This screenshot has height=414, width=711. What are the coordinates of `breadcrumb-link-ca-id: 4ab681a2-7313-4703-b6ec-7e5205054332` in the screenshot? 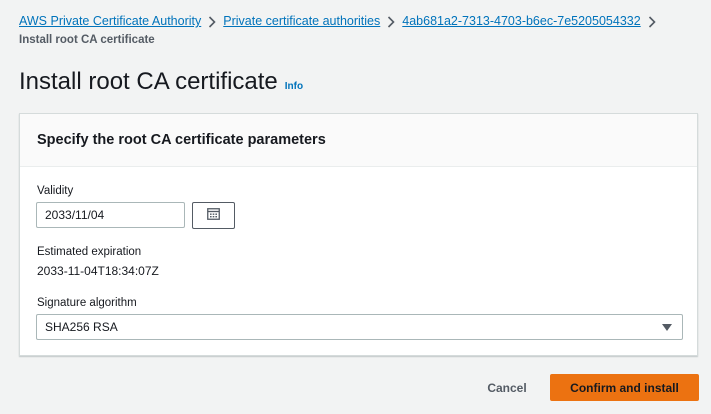 It's located at (521, 21).